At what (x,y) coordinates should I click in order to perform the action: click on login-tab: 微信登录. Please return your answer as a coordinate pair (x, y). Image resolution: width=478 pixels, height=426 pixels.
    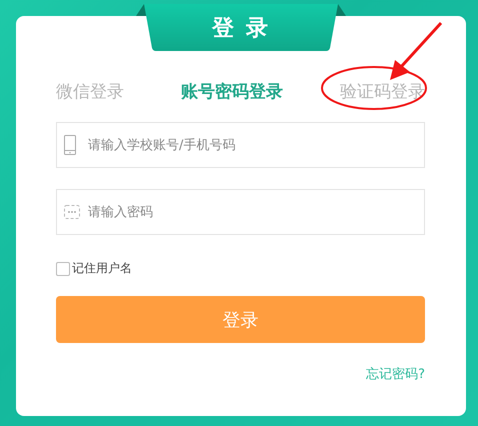
    Looking at the image, I should click on (90, 91).